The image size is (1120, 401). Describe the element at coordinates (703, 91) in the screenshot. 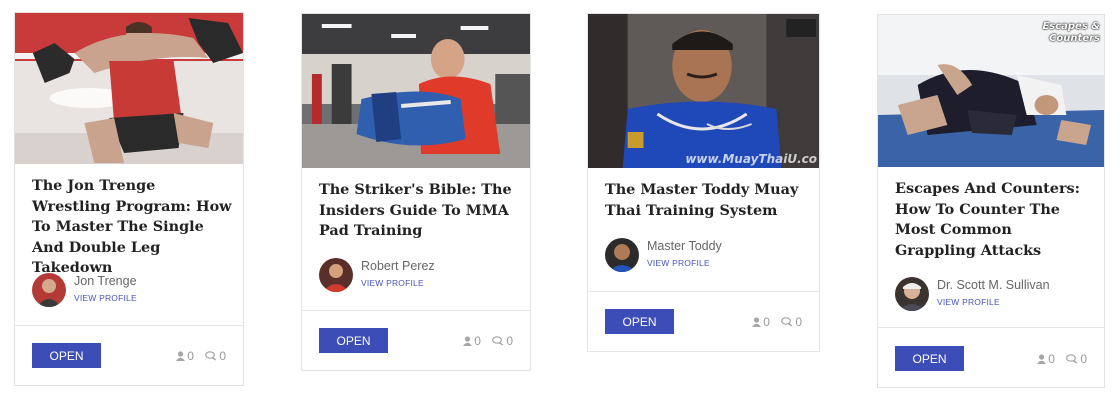

I see `course-thumbnail: www.MuayThaiU.co` at that location.